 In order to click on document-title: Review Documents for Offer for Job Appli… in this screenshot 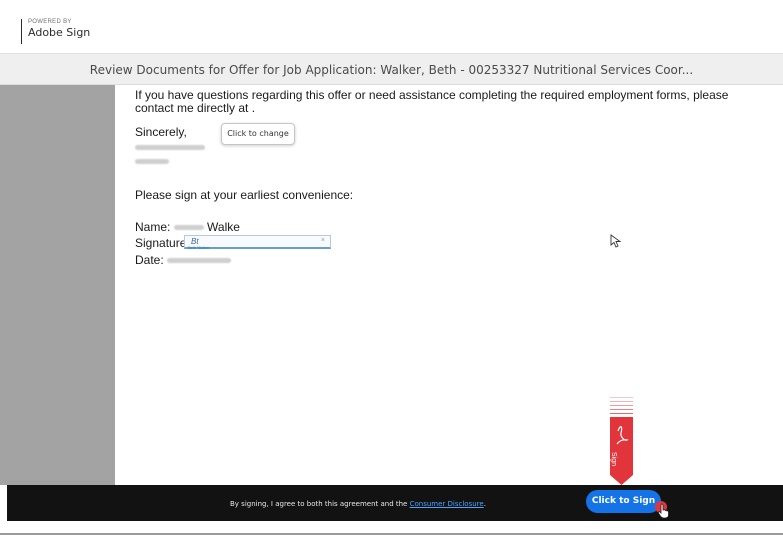, I will do `click(391, 70)`.